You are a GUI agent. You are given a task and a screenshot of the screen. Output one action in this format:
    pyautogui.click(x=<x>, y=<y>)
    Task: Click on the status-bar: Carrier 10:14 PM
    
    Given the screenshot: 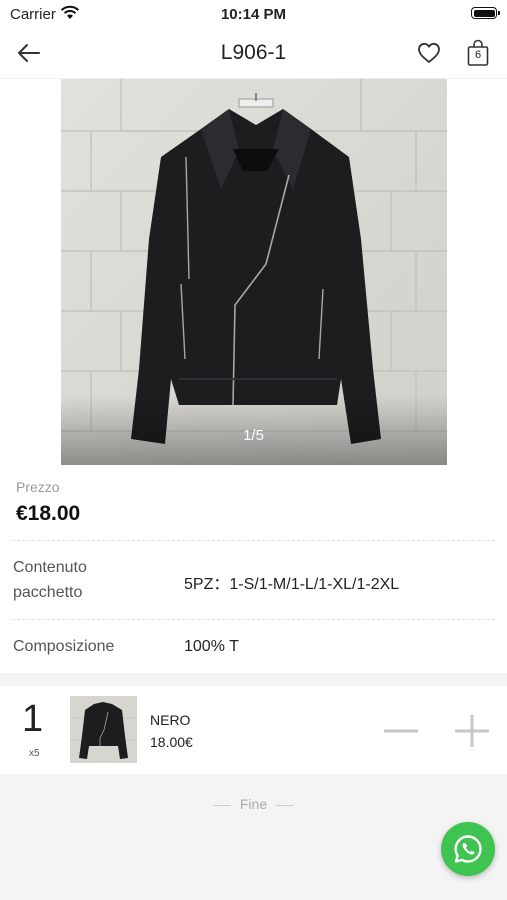 What is the action you would take?
    pyautogui.click(x=253, y=14)
    